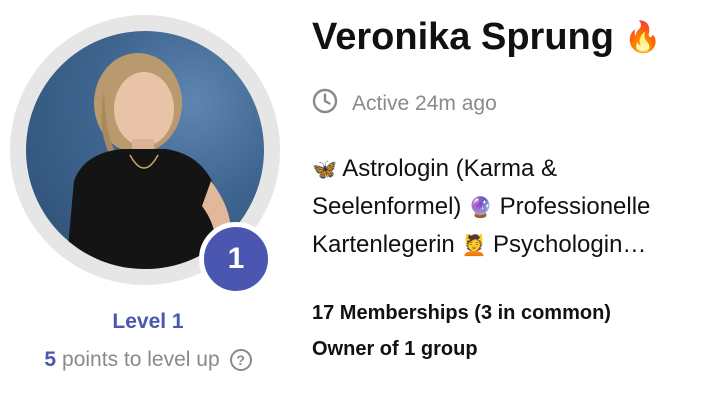  What do you see at coordinates (325, 104) in the screenshot?
I see `clock-icon` at bounding box center [325, 104].